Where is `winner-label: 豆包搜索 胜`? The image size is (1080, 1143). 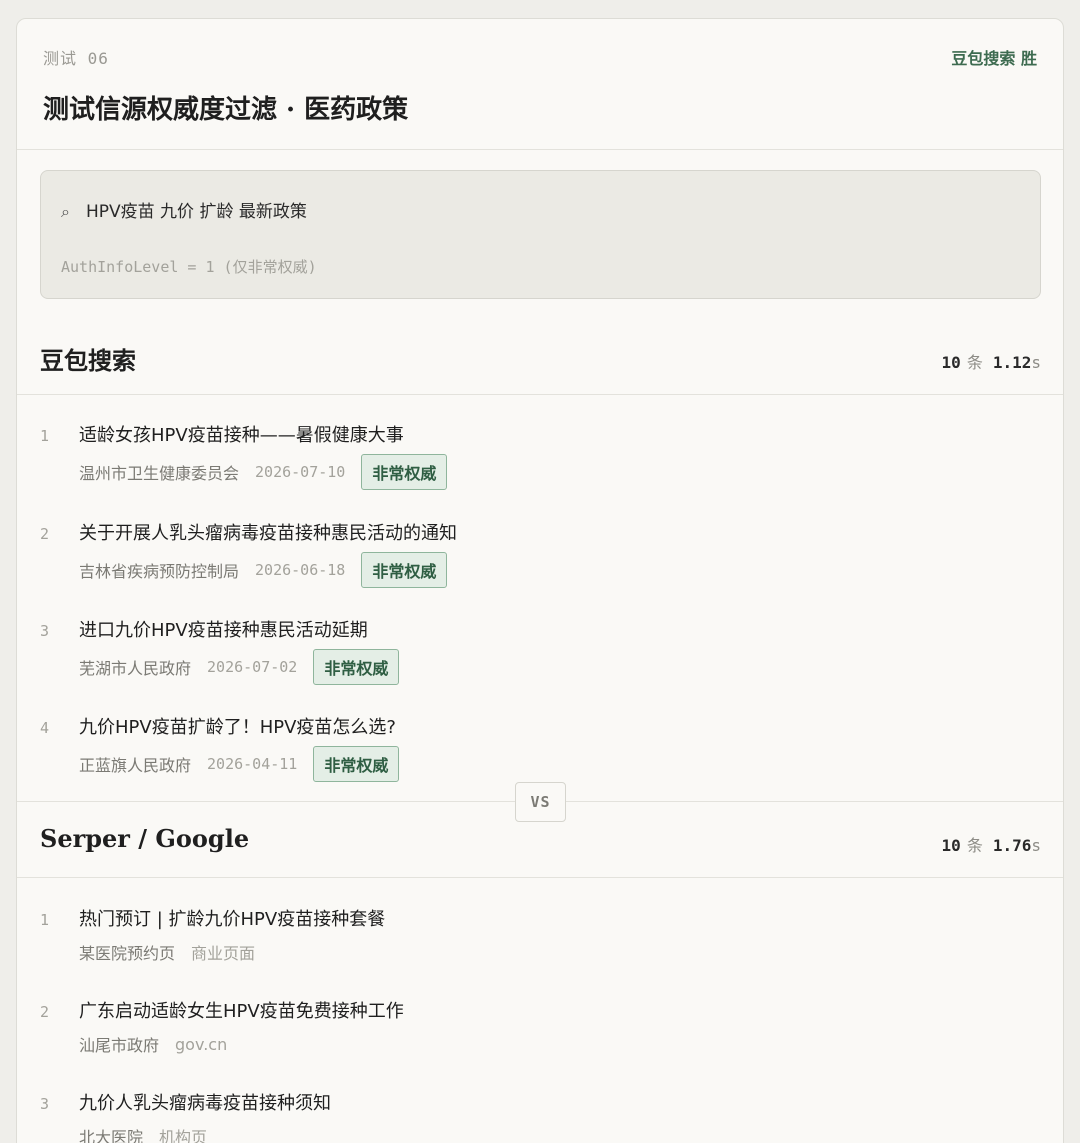
winner-label: 豆包搜索 胜 is located at coordinates (994, 58).